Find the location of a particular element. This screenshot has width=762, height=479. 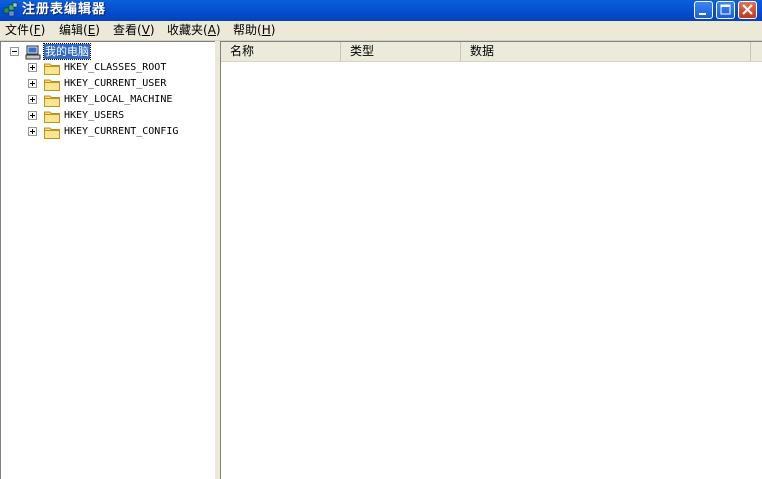

tree-item-label: HKEY_CURRENT_CONFIG is located at coordinates (121, 131).